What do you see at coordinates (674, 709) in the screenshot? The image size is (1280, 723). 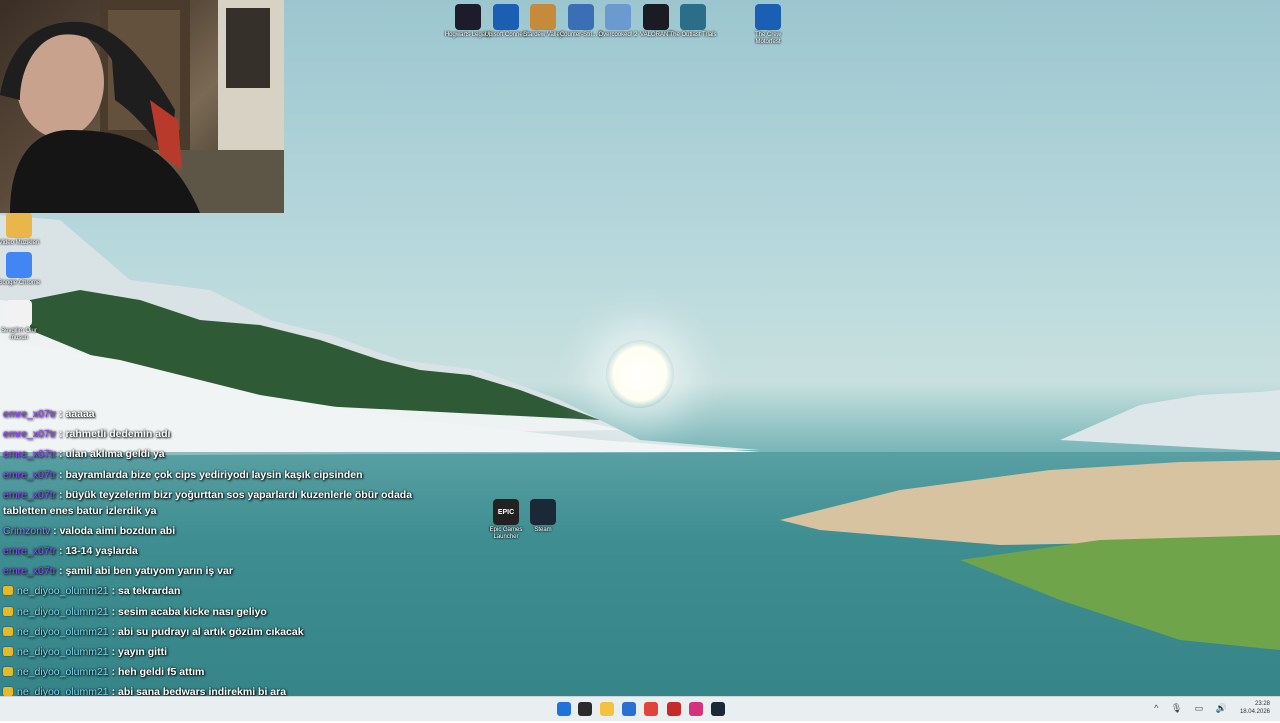 I see `obs-icon` at bounding box center [674, 709].